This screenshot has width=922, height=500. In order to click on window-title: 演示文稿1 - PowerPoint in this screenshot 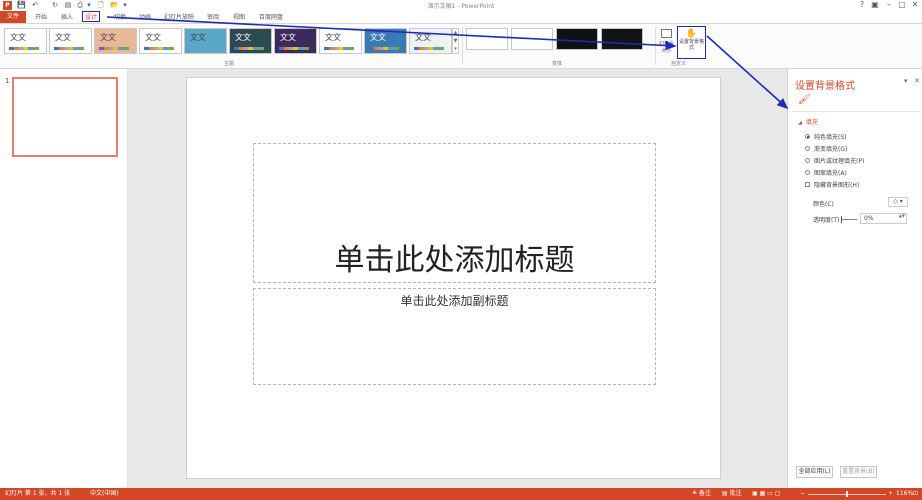, I will do `click(461, 6)`.